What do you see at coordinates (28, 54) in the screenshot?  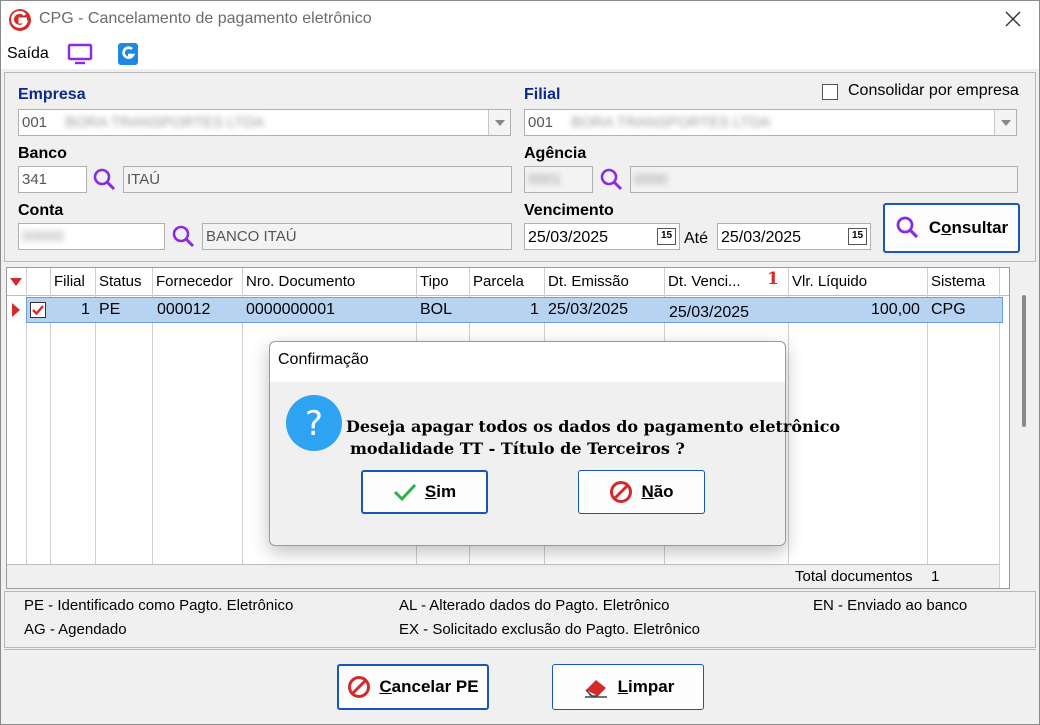 I see `menu-exit: Saída` at bounding box center [28, 54].